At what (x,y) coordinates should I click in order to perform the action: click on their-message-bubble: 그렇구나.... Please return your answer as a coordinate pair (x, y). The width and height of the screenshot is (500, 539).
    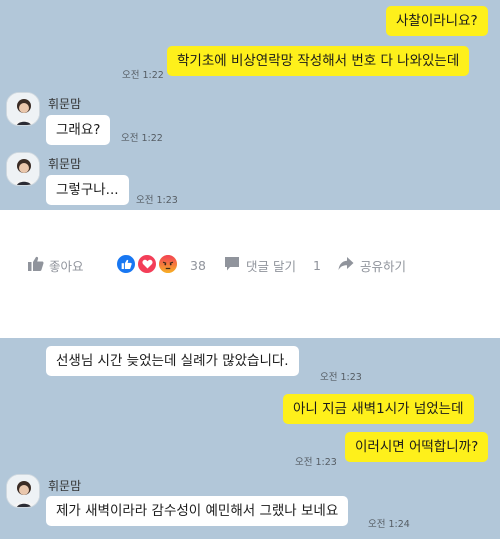
    Looking at the image, I should click on (87, 190).